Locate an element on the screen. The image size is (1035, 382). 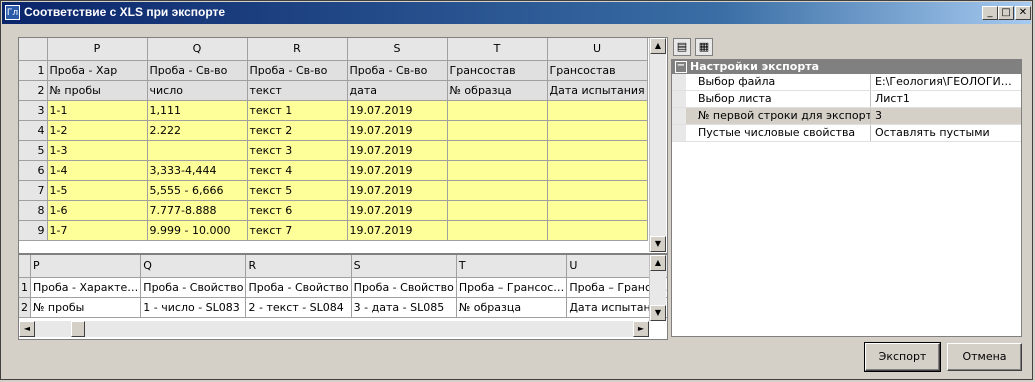
minimize-button: _ is located at coordinates (990, 13).